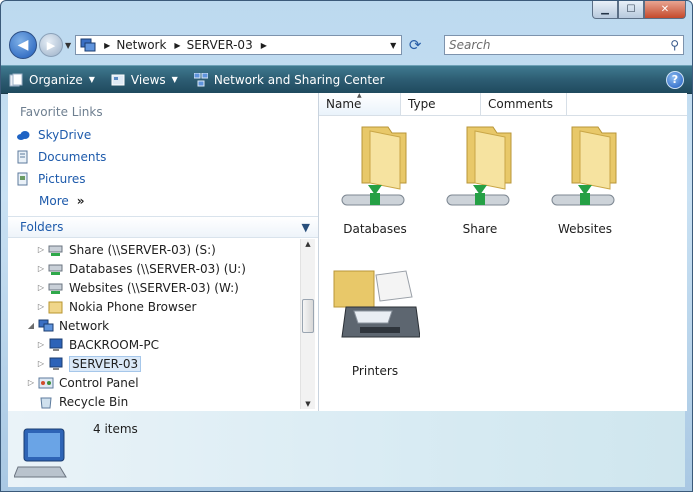  I want to click on network-sharing-center-button: Network and Sharing Center, so click(289, 79).